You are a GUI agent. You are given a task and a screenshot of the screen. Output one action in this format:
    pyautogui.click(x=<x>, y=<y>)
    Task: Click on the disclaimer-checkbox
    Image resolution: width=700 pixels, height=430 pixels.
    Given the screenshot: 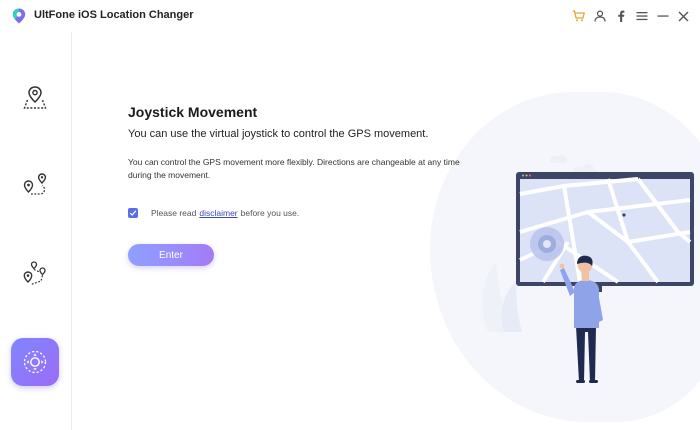 What is the action you would take?
    pyautogui.click(x=133, y=213)
    